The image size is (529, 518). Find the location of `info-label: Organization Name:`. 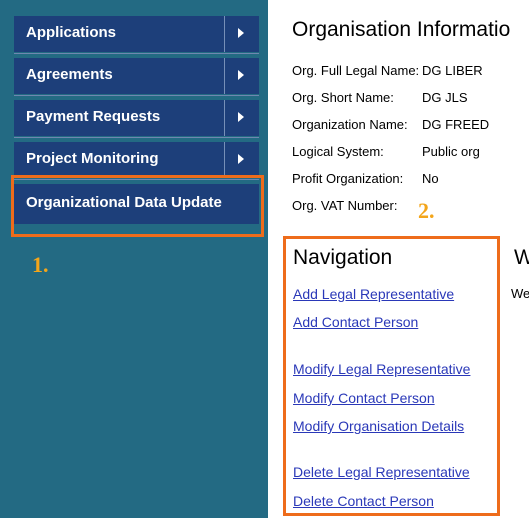

info-label: Organization Name: is located at coordinates (350, 124).